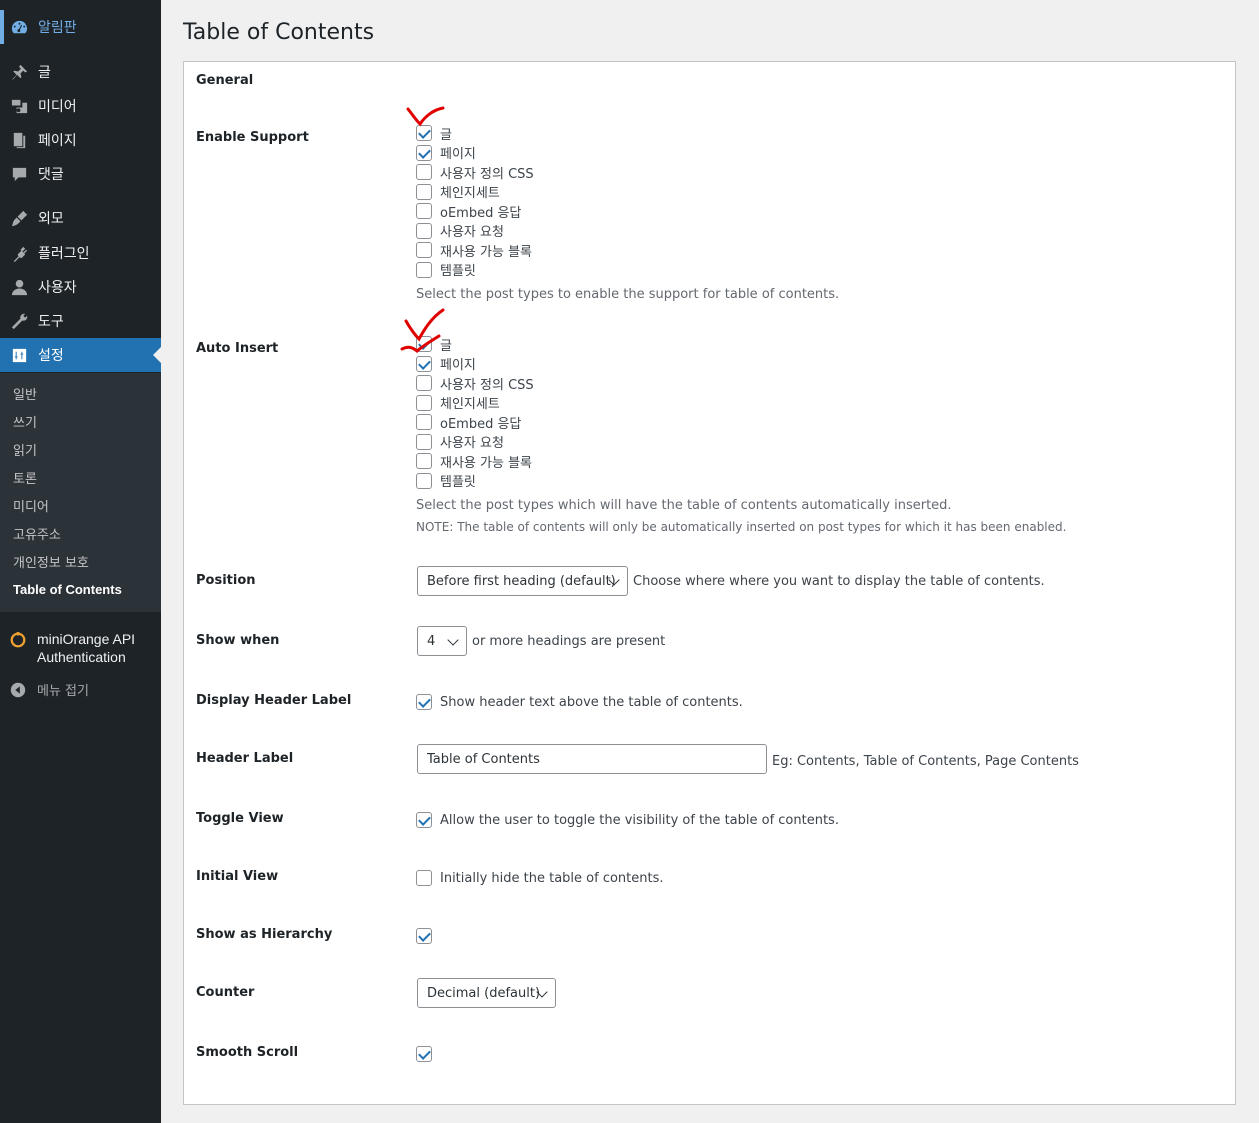 This screenshot has height=1123, width=1259. Describe the element at coordinates (252, 137) in the screenshot. I see `enable-support-label: Enable Support` at that location.